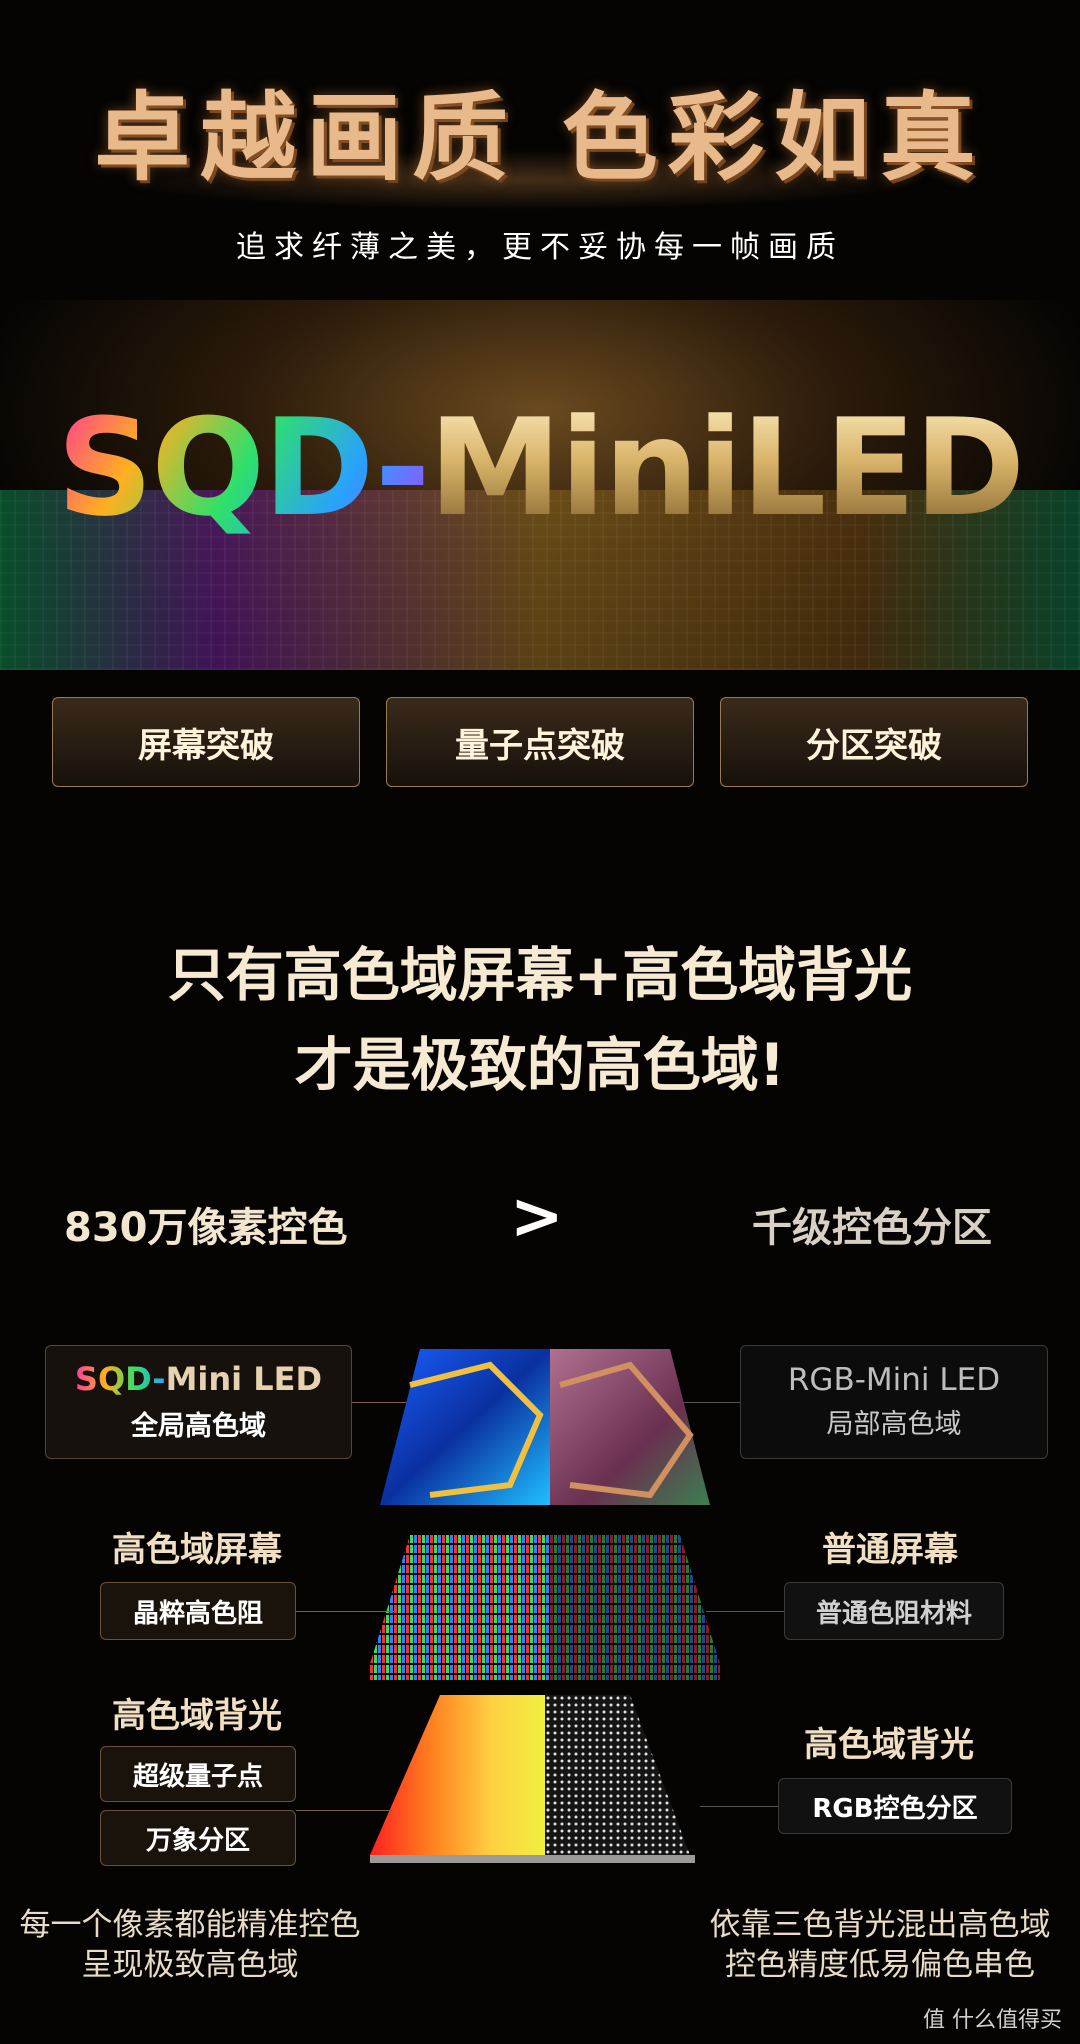 This screenshot has height=2044, width=1080. What do you see at coordinates (540, 247) in the screenshot?
I see `subheadline: 追求纤薄之美，更不妥协每一帧画质` at bounding box center [540, 247].